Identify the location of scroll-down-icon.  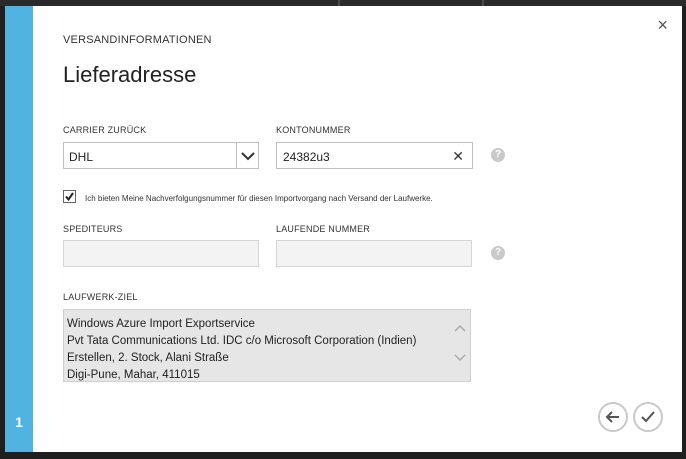
(460, 358).